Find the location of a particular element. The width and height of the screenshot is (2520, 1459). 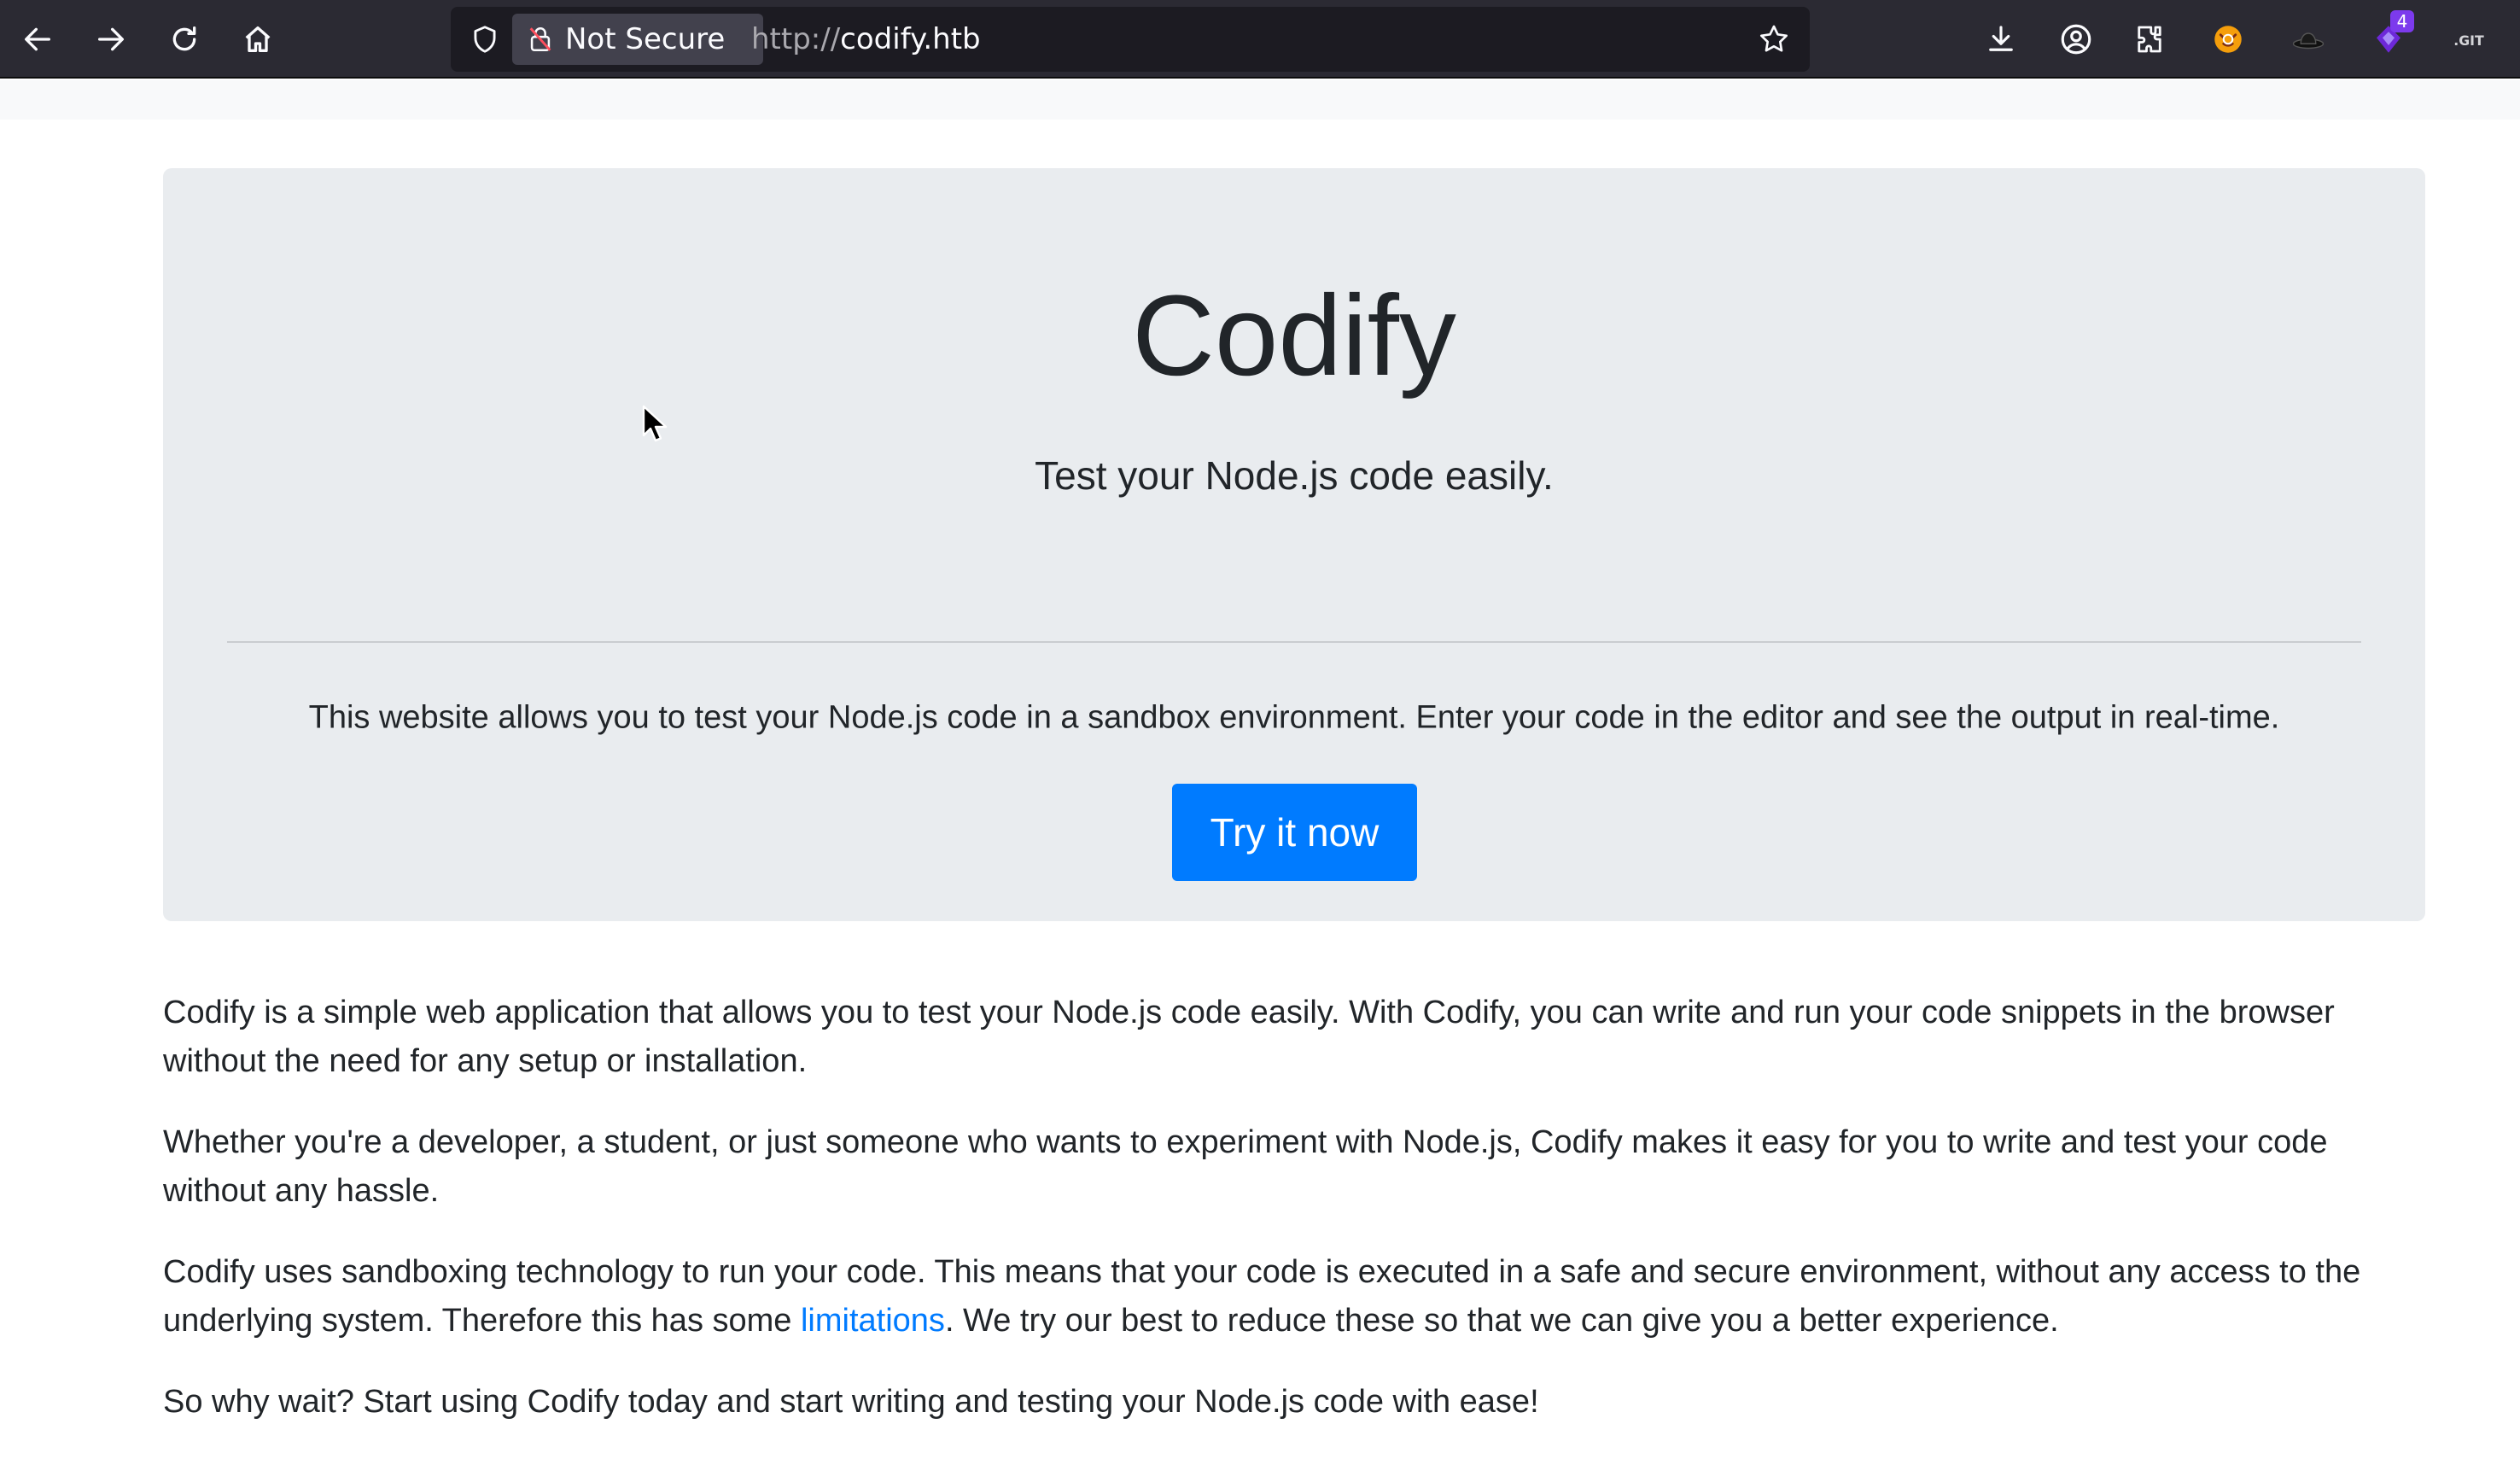

try-it-now-button: Try it now is located at coordinates (1294, 833).